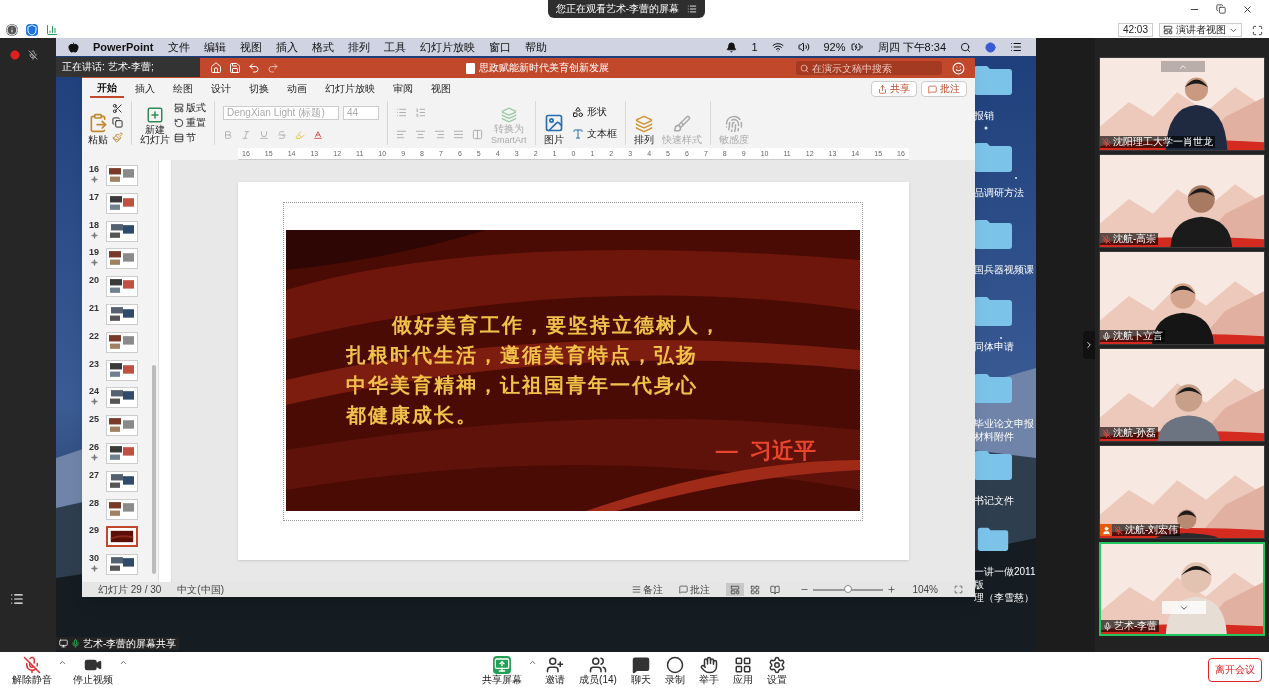  I want to click on hand-icon, so click(708, 664).